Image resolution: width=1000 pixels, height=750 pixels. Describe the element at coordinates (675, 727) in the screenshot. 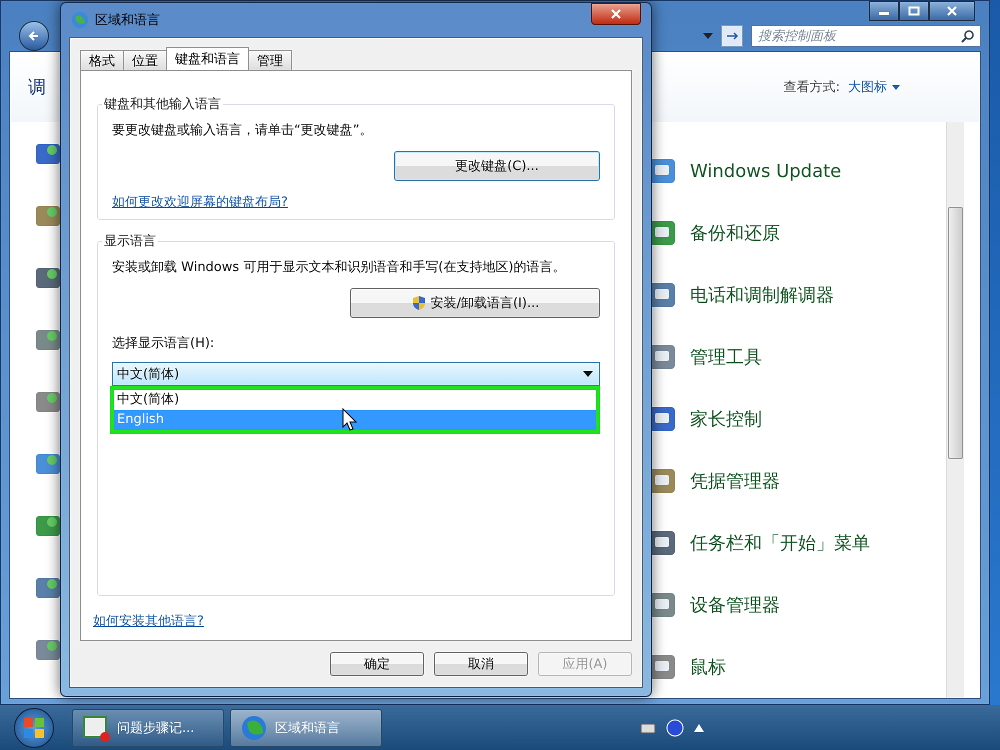

I see `help-icon` at that location.